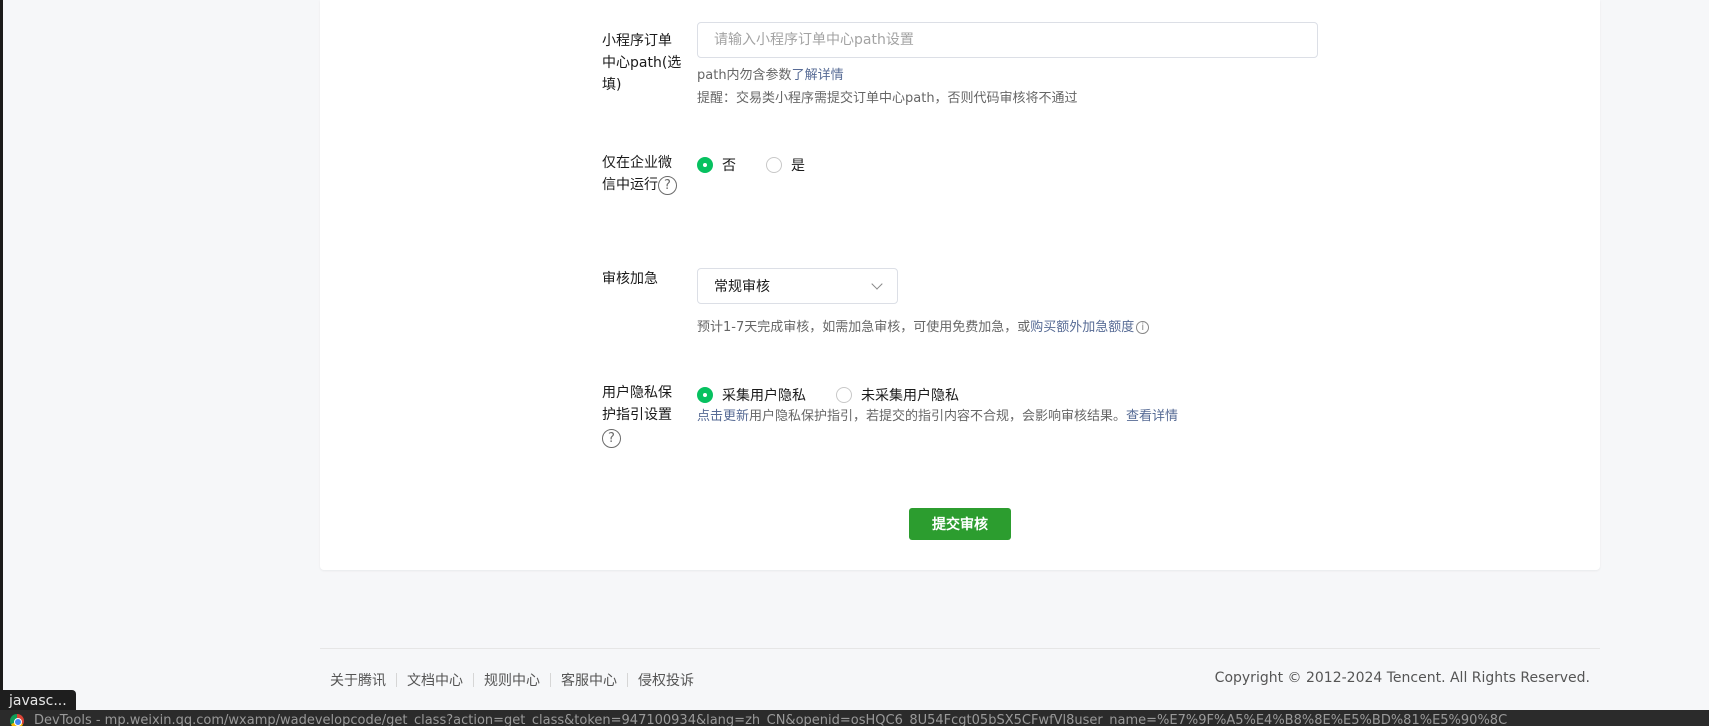 This screenshot has width=1709, height=726. What do you see at coordinates (642, 63) in the screenshot?
I see `order-path-label: 小程序订单中心path(选填)` at bounding box center [642, 63].